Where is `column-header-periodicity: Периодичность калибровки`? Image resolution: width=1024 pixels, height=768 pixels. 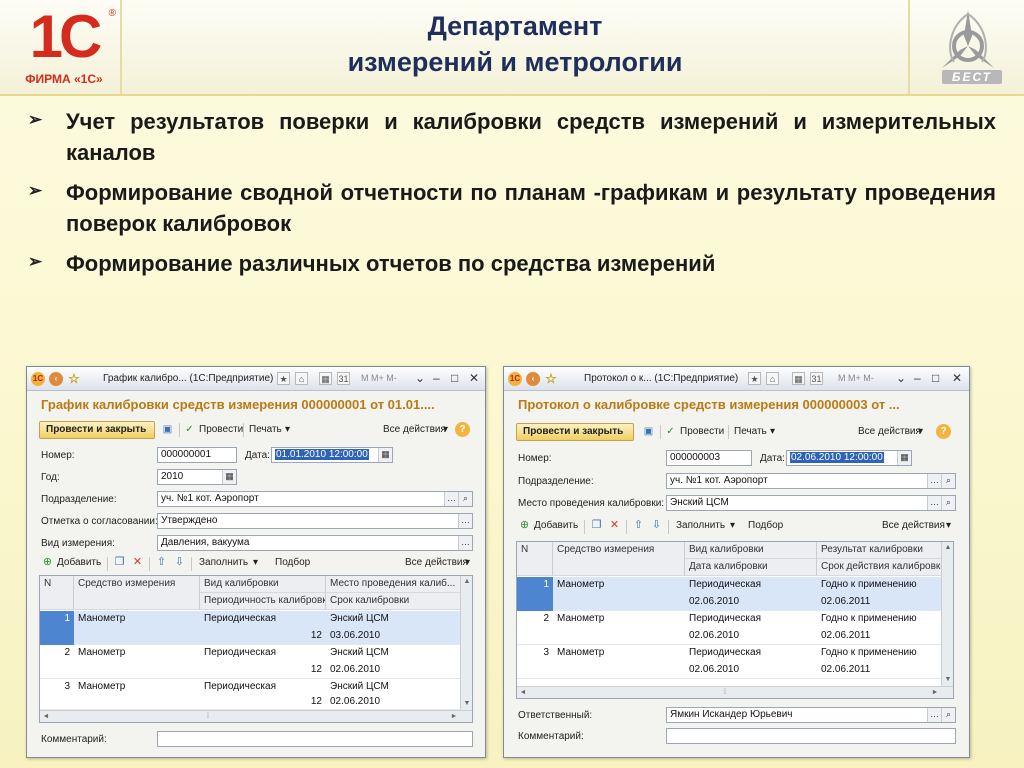
column-header-periodicity: Периодичность калибровки is located at coordinates (263, 601).